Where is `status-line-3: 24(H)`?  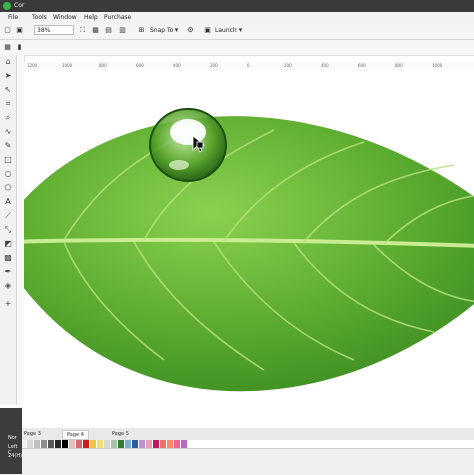
status-line-3: 24(H) is located at coordinates (15, 456).